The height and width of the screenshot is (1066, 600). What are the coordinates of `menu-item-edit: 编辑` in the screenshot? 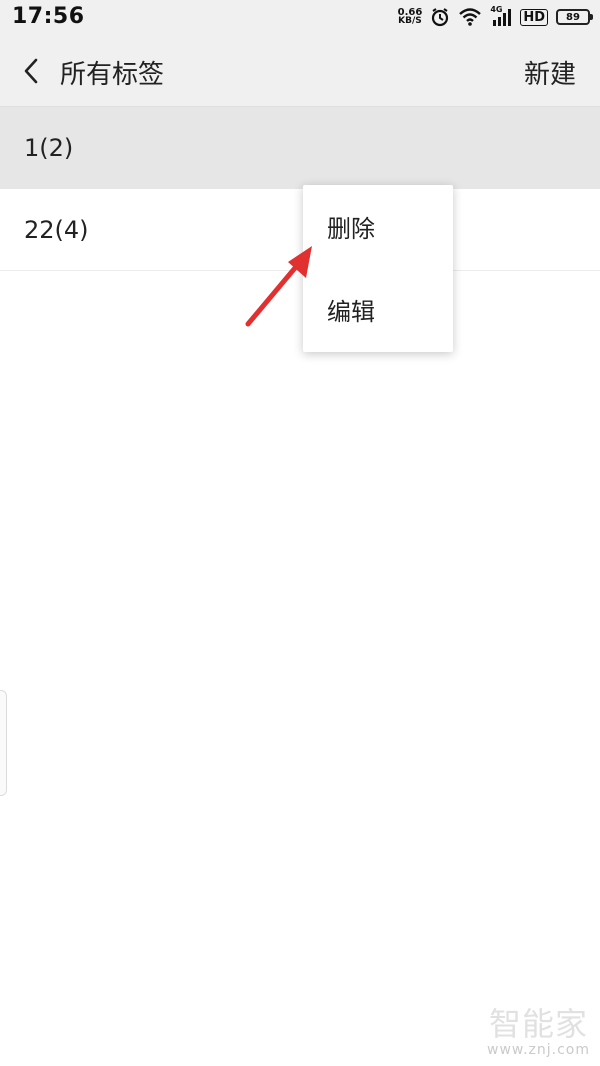 It's located at (378, 309).